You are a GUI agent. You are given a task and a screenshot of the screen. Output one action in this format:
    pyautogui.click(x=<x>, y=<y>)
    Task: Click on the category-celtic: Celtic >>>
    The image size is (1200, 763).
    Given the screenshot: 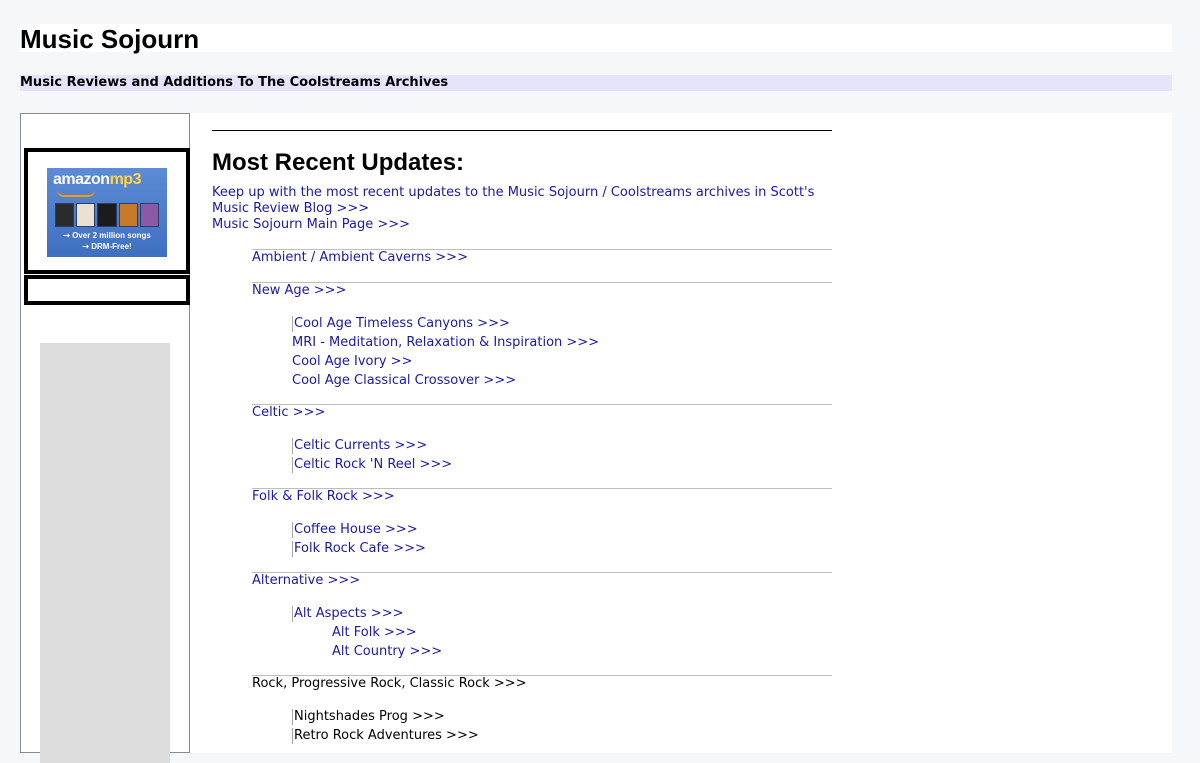 What is the action you would take?
    pyautogui.click(x=288, y=413)
    